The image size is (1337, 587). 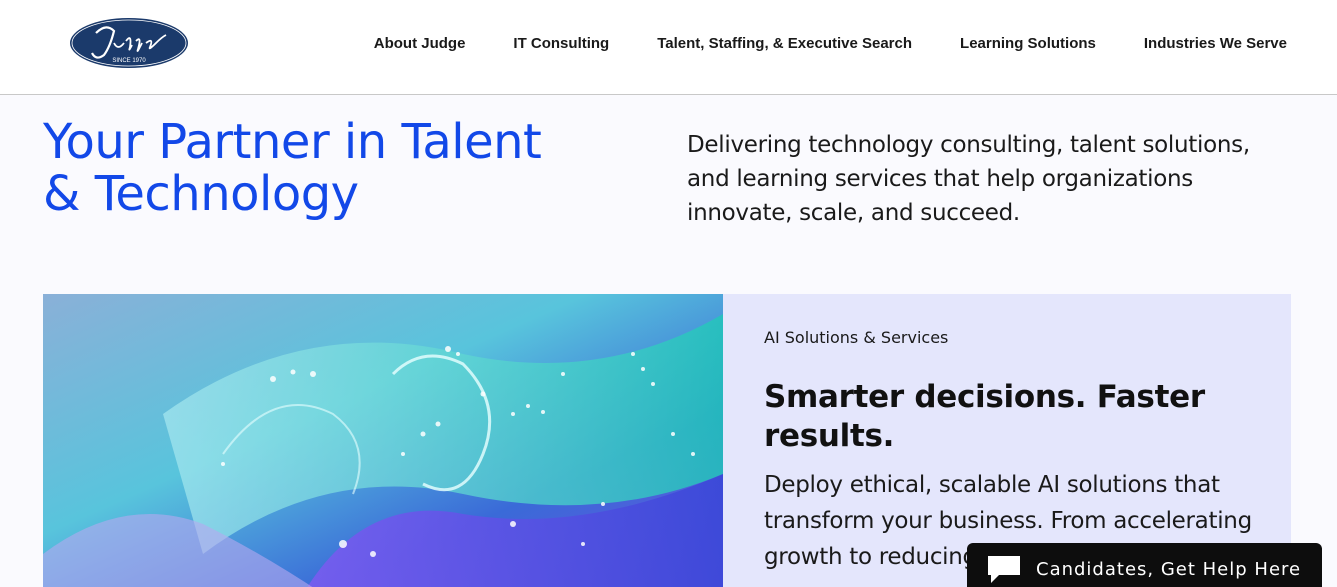 I want to click on help-button-label: Candidates, Get Help Here, so click(x=1169, y=569).